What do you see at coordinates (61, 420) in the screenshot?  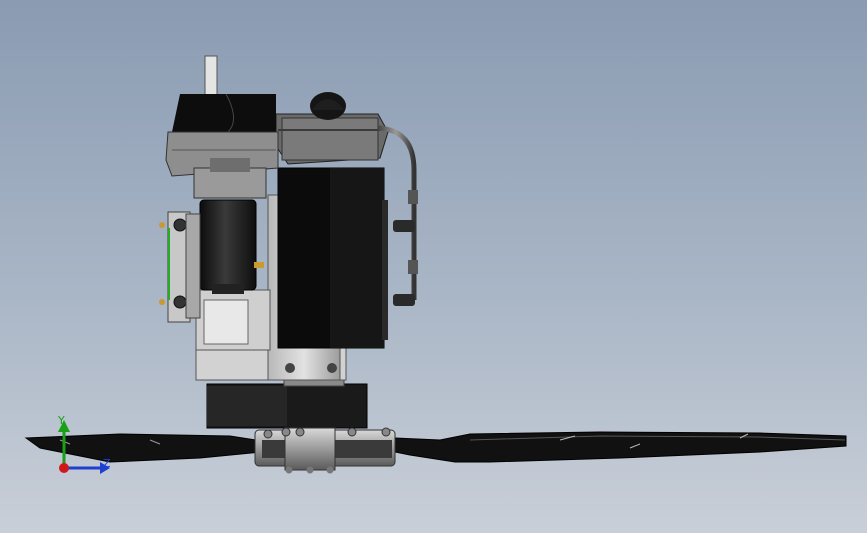 I see `y-axis-label: Y` at bounding box center [61, 420].